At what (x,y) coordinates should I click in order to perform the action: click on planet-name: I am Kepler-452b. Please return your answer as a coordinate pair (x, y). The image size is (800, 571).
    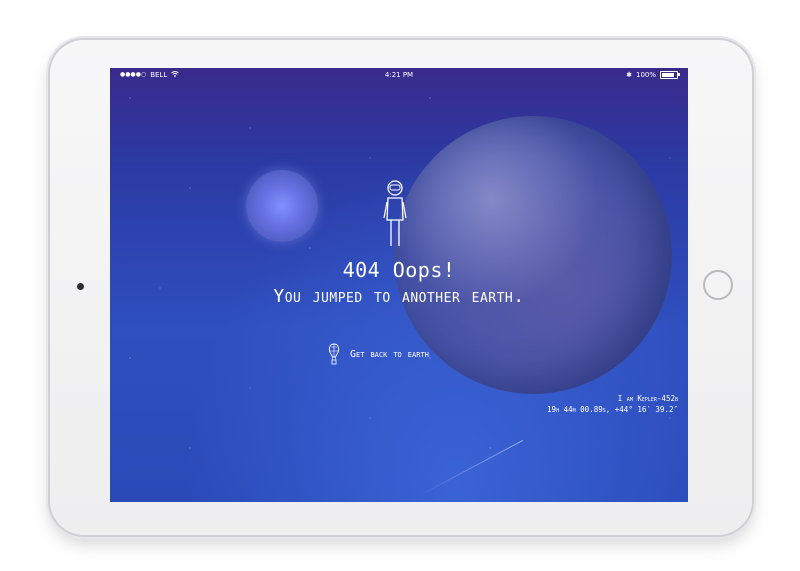
    Looking at the image, I should click on (647, 398).